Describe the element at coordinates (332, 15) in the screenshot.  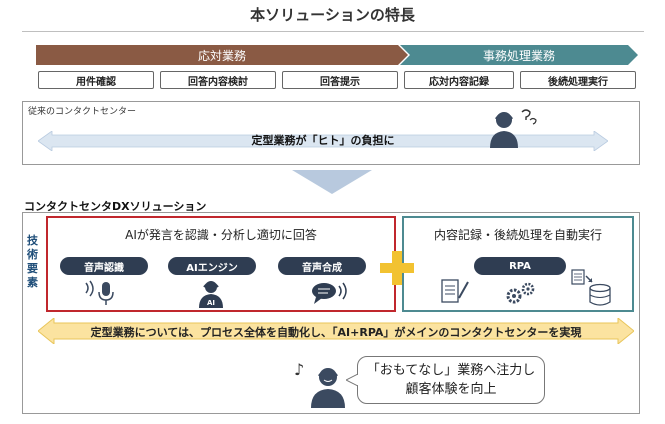
I see `page-title: 本ソリューションの特長` at that location.